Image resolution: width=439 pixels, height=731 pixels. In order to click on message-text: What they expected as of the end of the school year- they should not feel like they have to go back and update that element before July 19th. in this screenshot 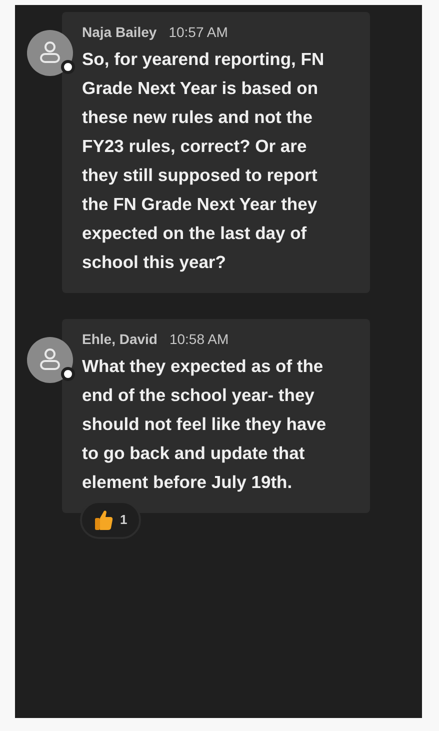, I will do `click(205, 424)`.